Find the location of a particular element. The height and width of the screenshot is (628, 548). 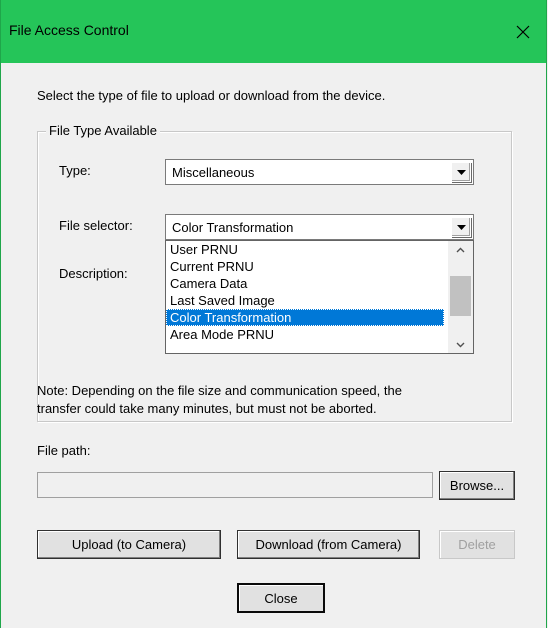

scroll-down-button is located at coordinates (460, 344).